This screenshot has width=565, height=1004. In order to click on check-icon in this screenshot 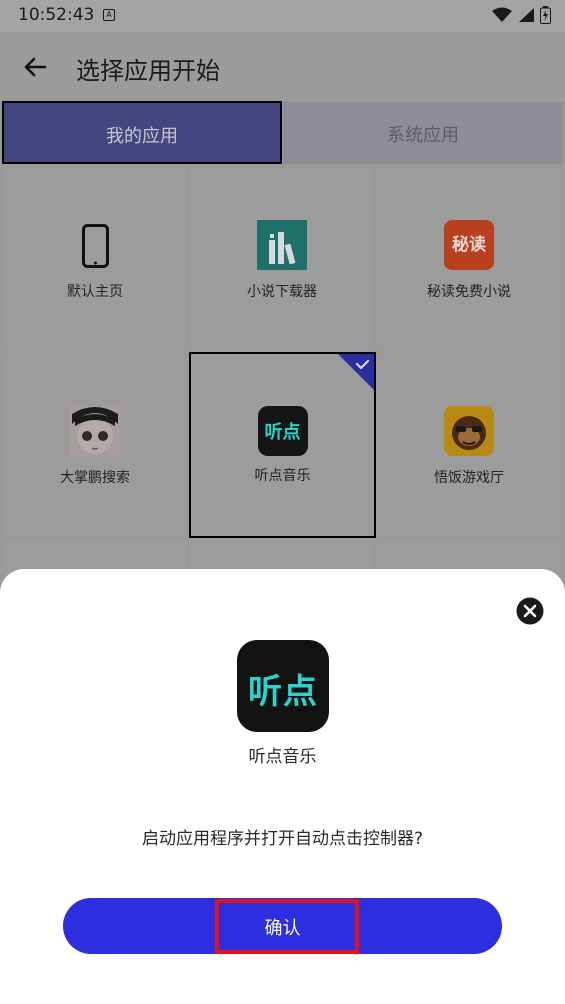, I will do `click(356, 372)`.